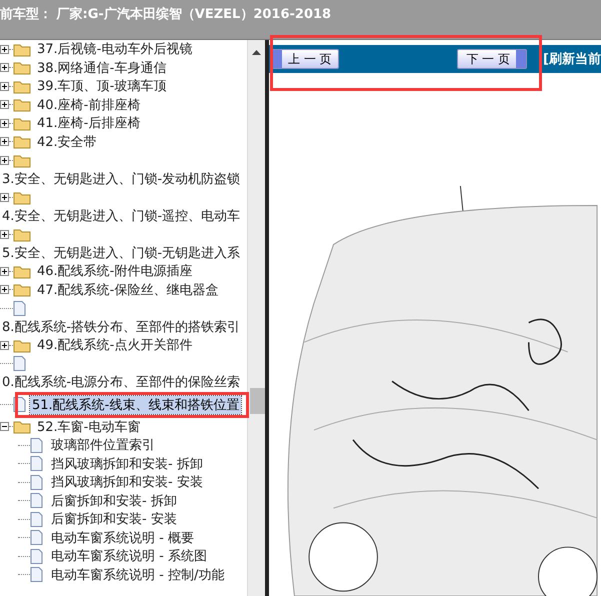 This screenshot has width=601, height=596. Describe the element at coordinates (67, 141) in the screenshot. I see `tree-item: 42.安全带` at that location.